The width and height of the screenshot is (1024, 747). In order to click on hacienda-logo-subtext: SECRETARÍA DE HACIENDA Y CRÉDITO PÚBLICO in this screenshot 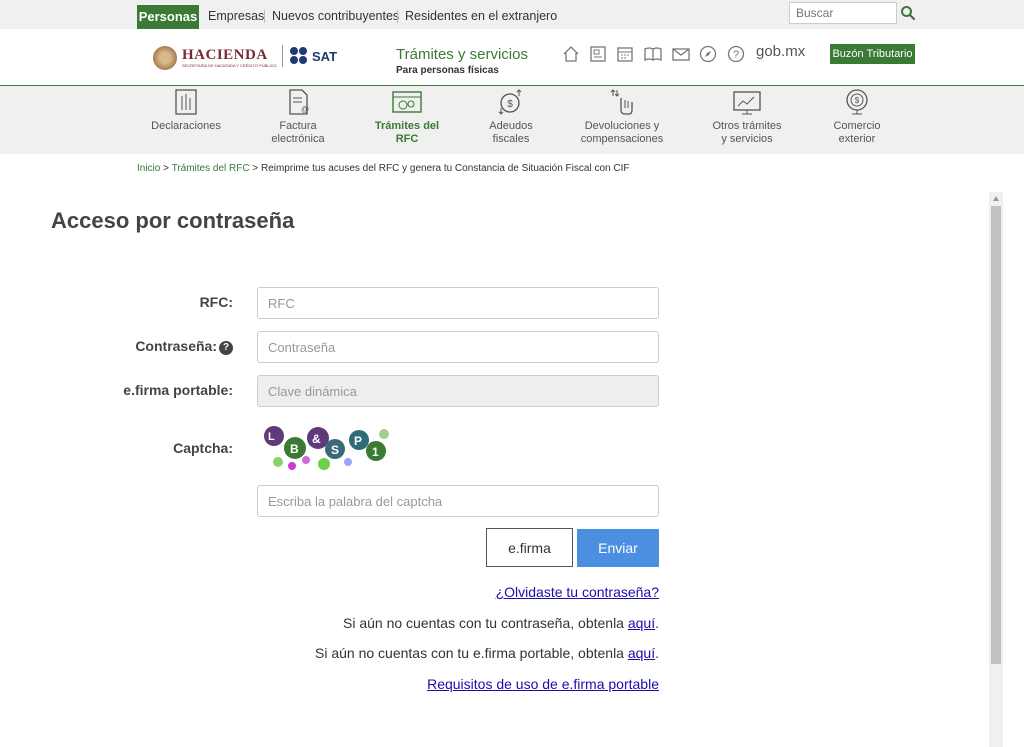, I will do `click(229, 65)`.